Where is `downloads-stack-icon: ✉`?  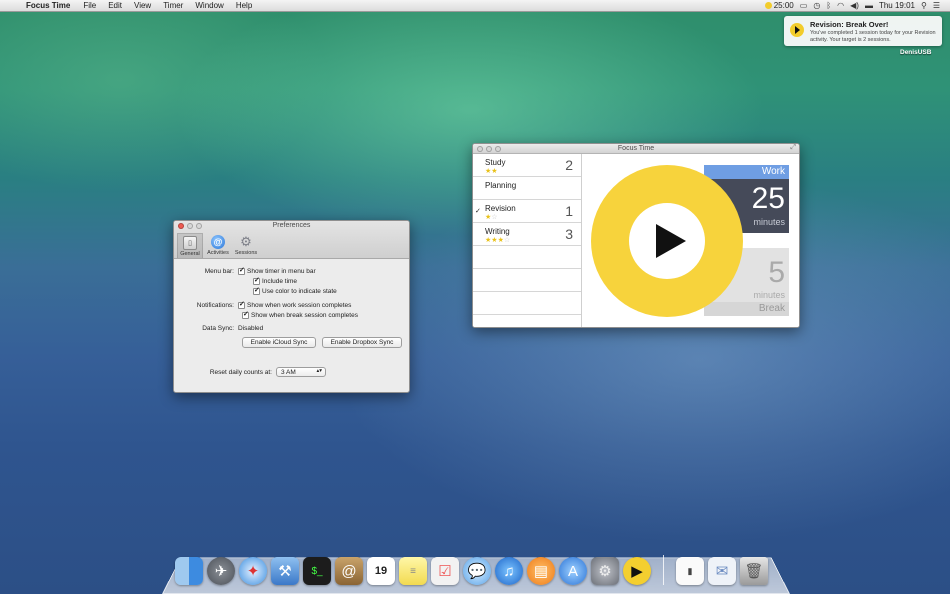
downloads-stack-icon: ✉ is located at coordinates (722, 571).